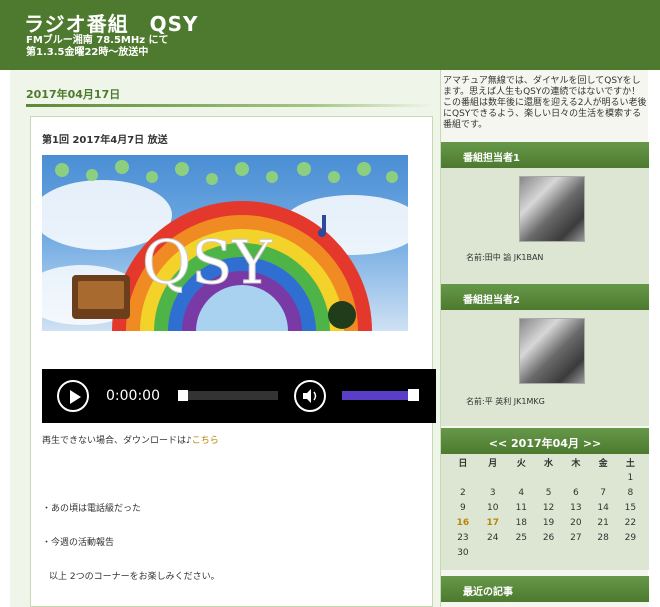 The image size is (660, 607). What do you see at coordinates (592, 443) in the screenshot?
I see `calendar-next-link: >>` at bounding box center [592, 443].